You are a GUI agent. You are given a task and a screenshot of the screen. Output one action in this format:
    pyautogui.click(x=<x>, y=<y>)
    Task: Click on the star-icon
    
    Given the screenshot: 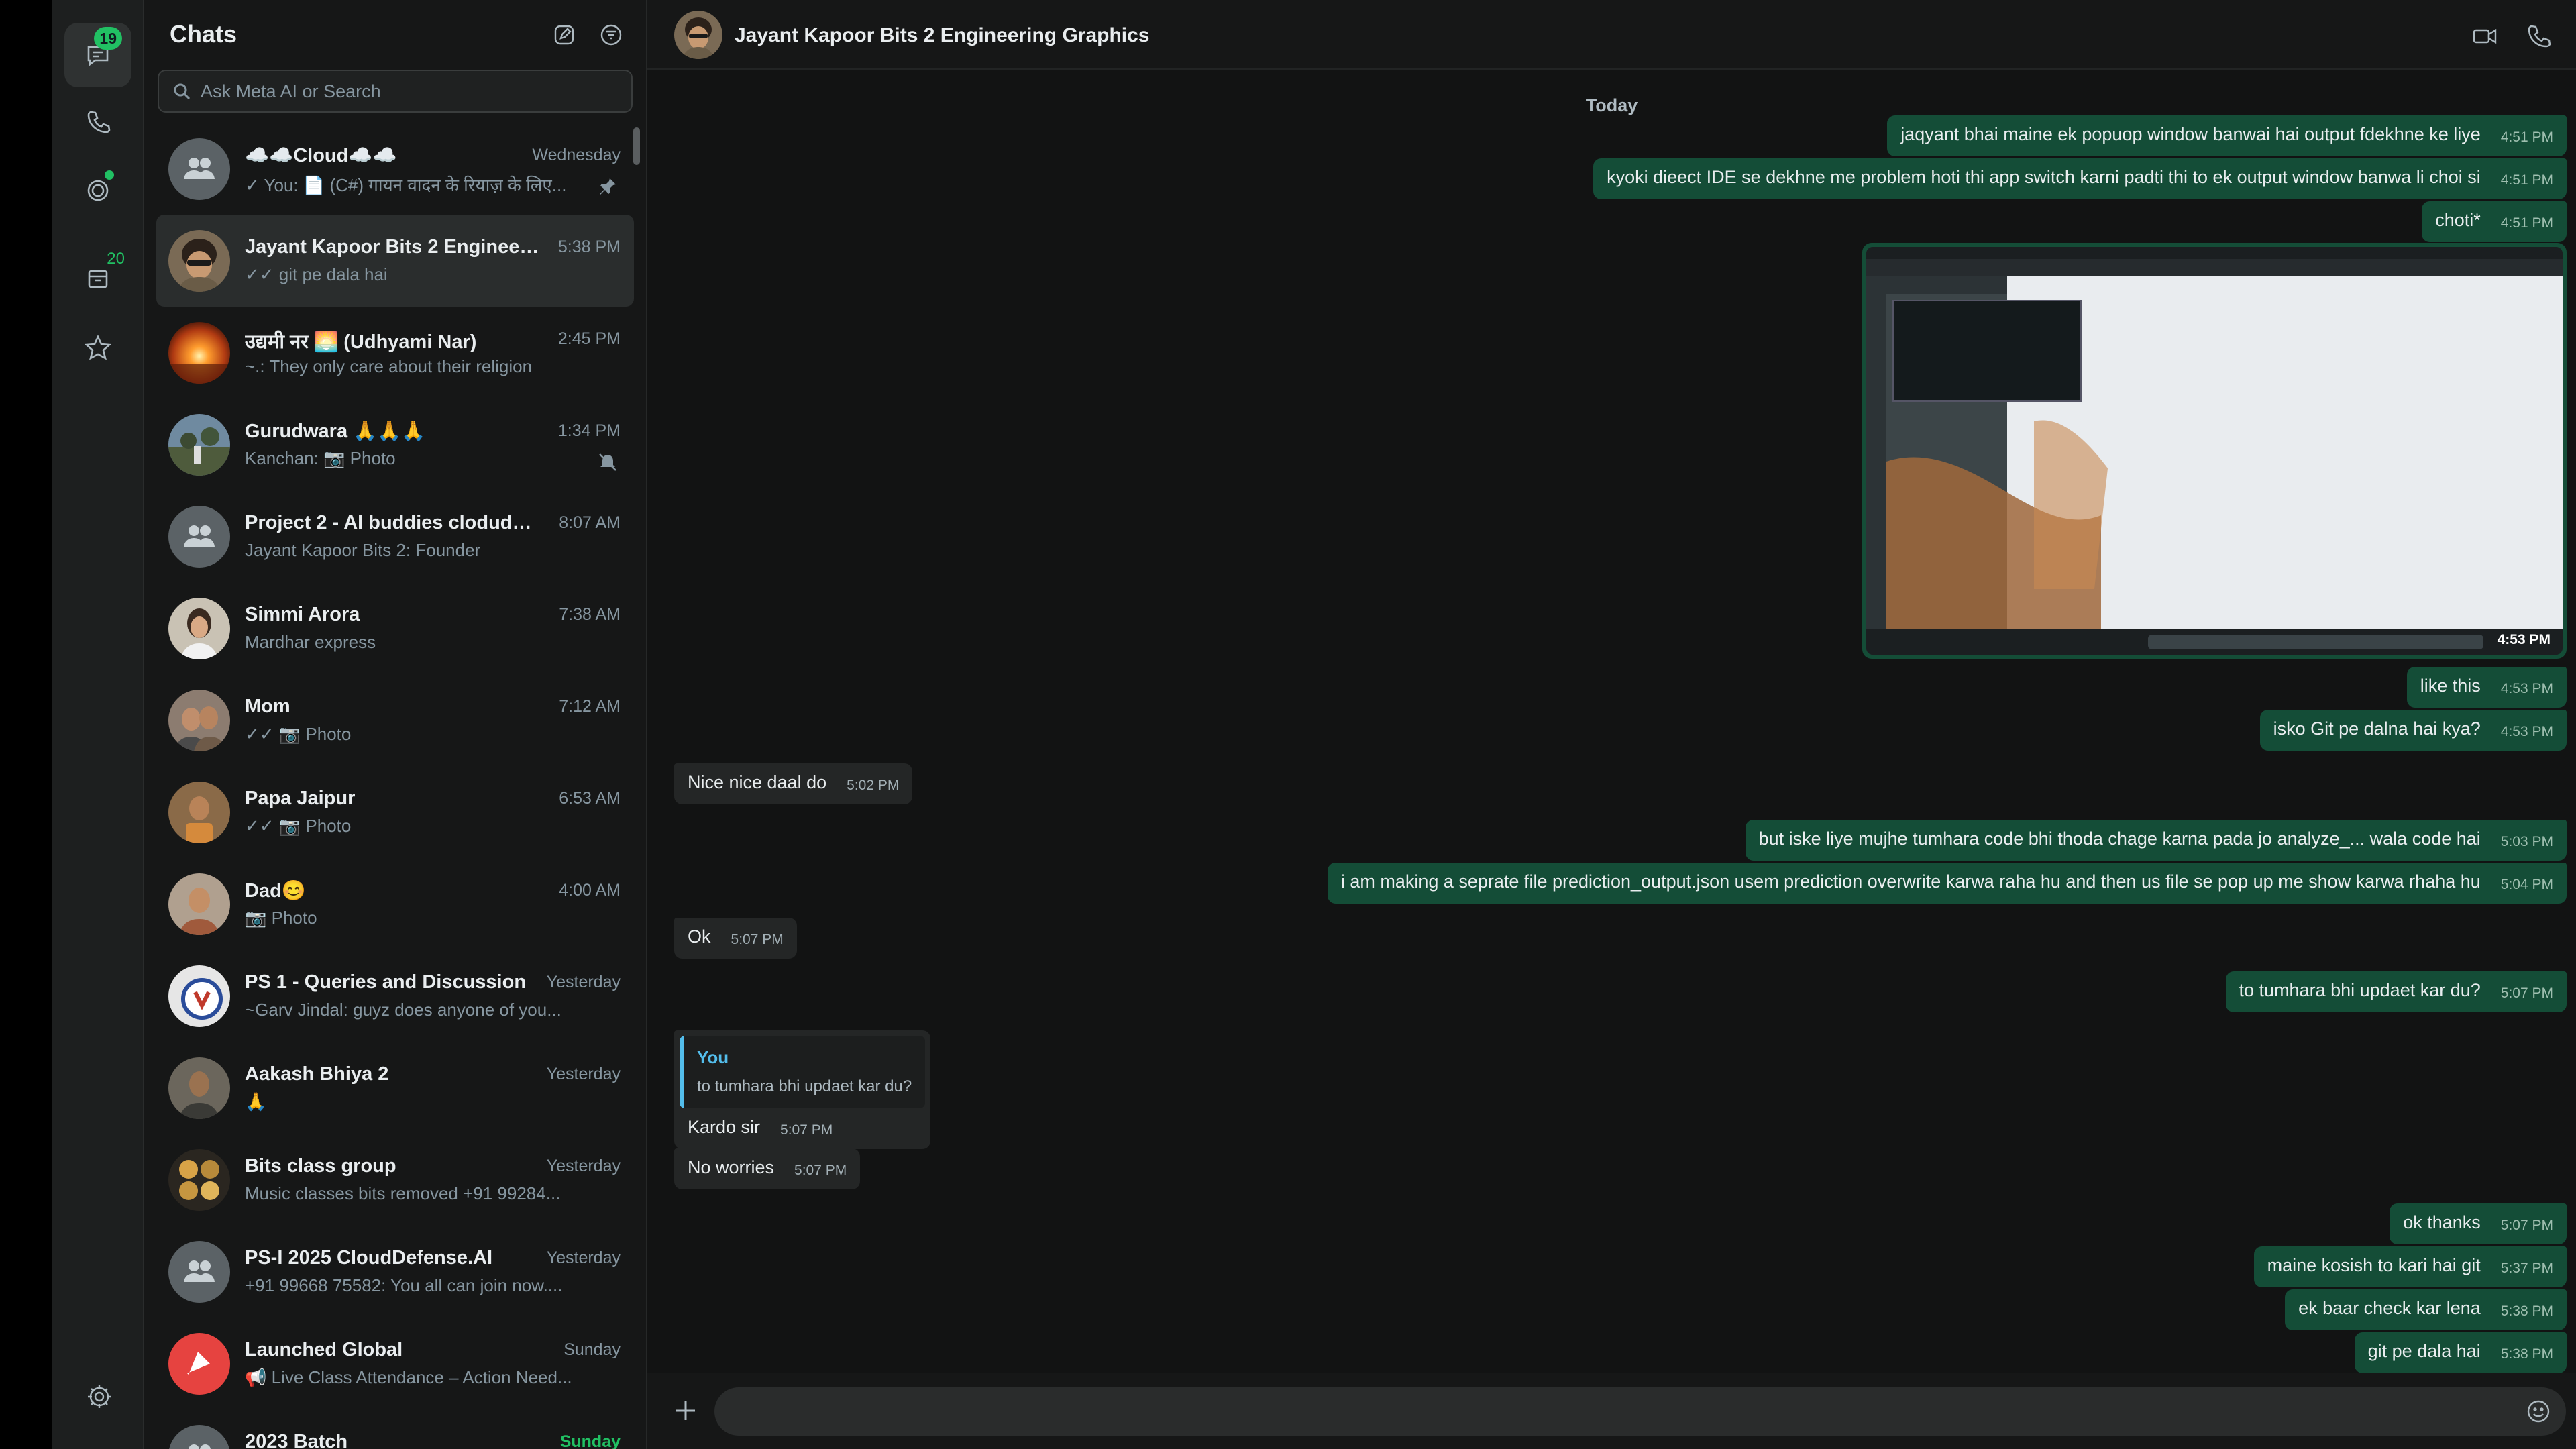 What is the action you would take?
    pyautogui.click(x=98, y=347)
    